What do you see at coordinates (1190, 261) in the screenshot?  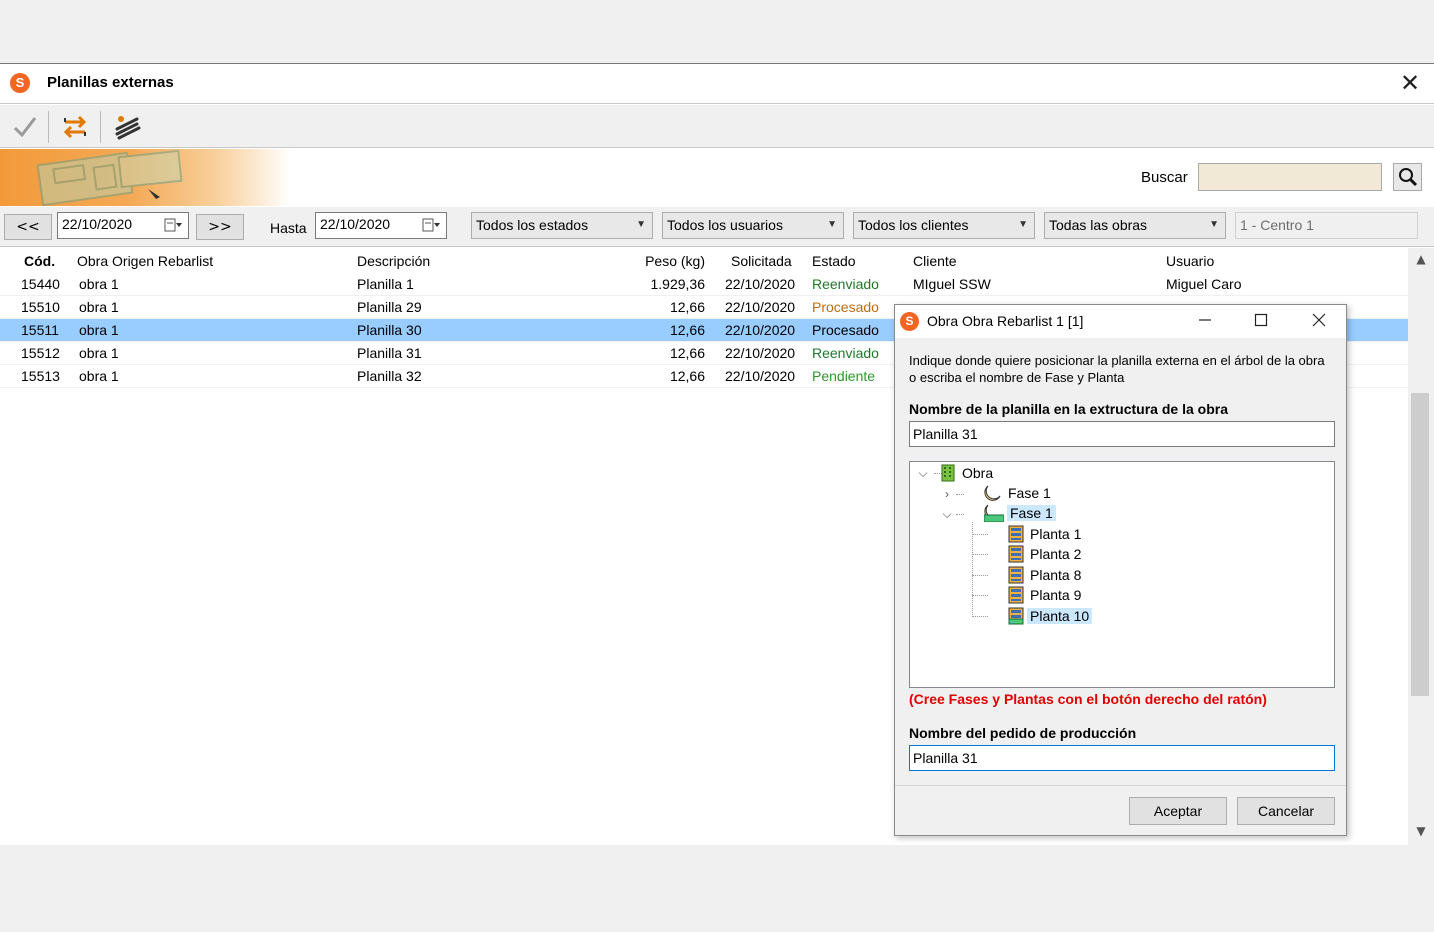 I see `col-header-usuario: Usuario` at bounding box center [1190, 261].